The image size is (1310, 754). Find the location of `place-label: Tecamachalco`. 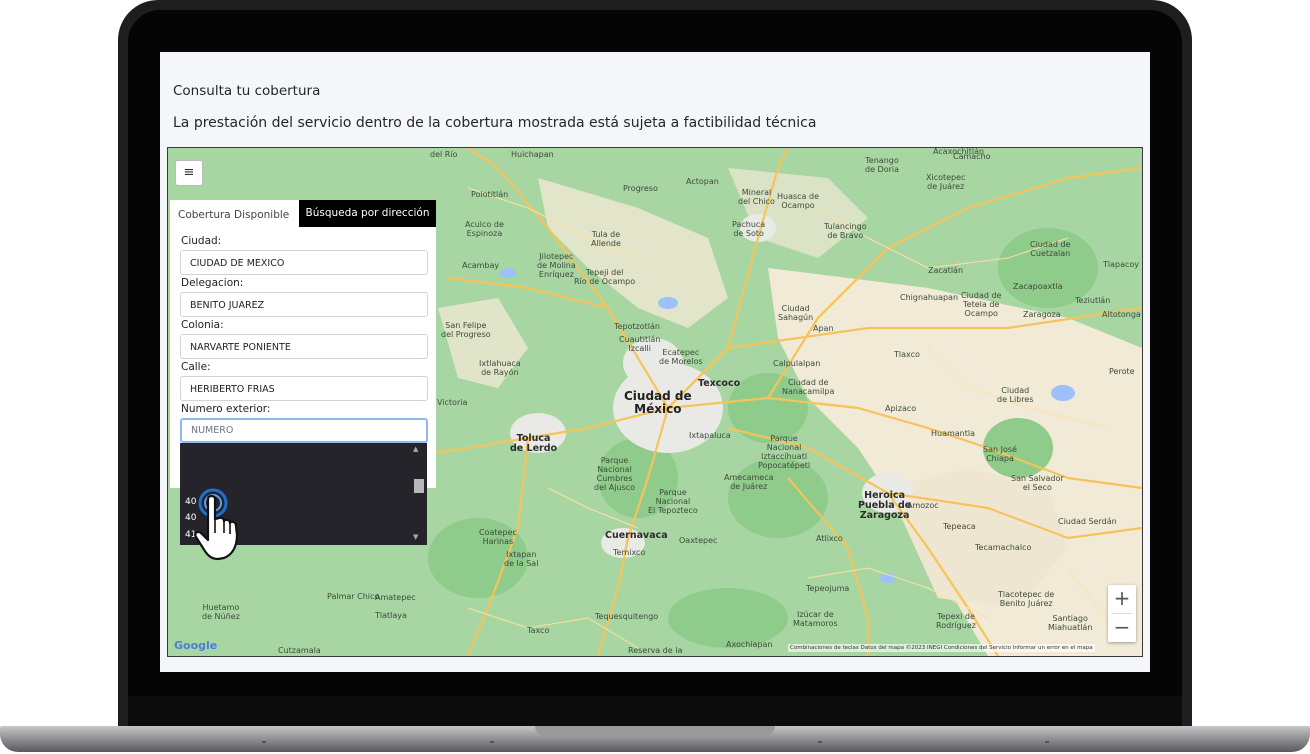

place-label: Tecamachalco is located at coordinates (1003, 547).